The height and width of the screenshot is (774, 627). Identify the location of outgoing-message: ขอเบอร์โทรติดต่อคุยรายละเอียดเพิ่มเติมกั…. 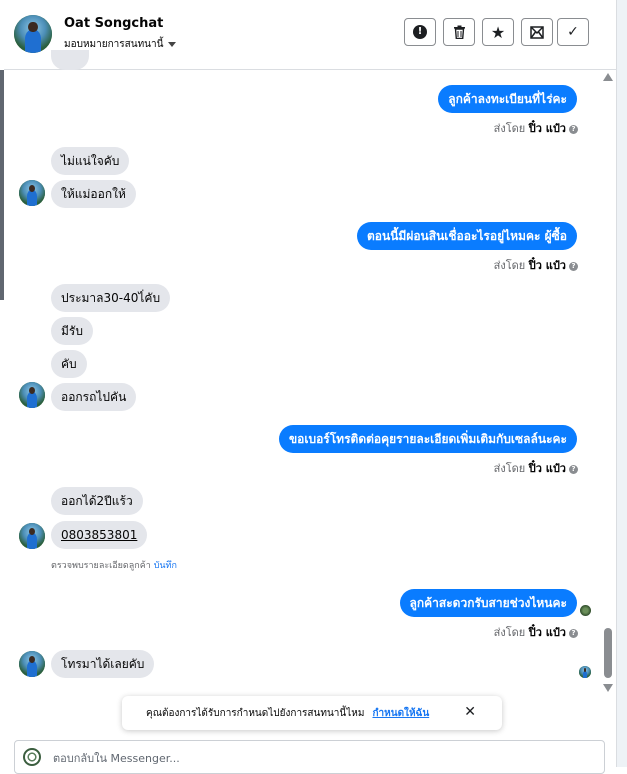
(427, 439).